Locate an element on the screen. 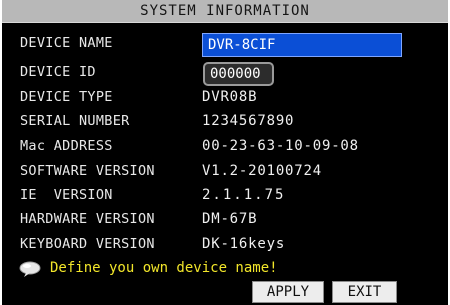  keyboard-version-value: DK-16keys is located at coordinates (244, 244).